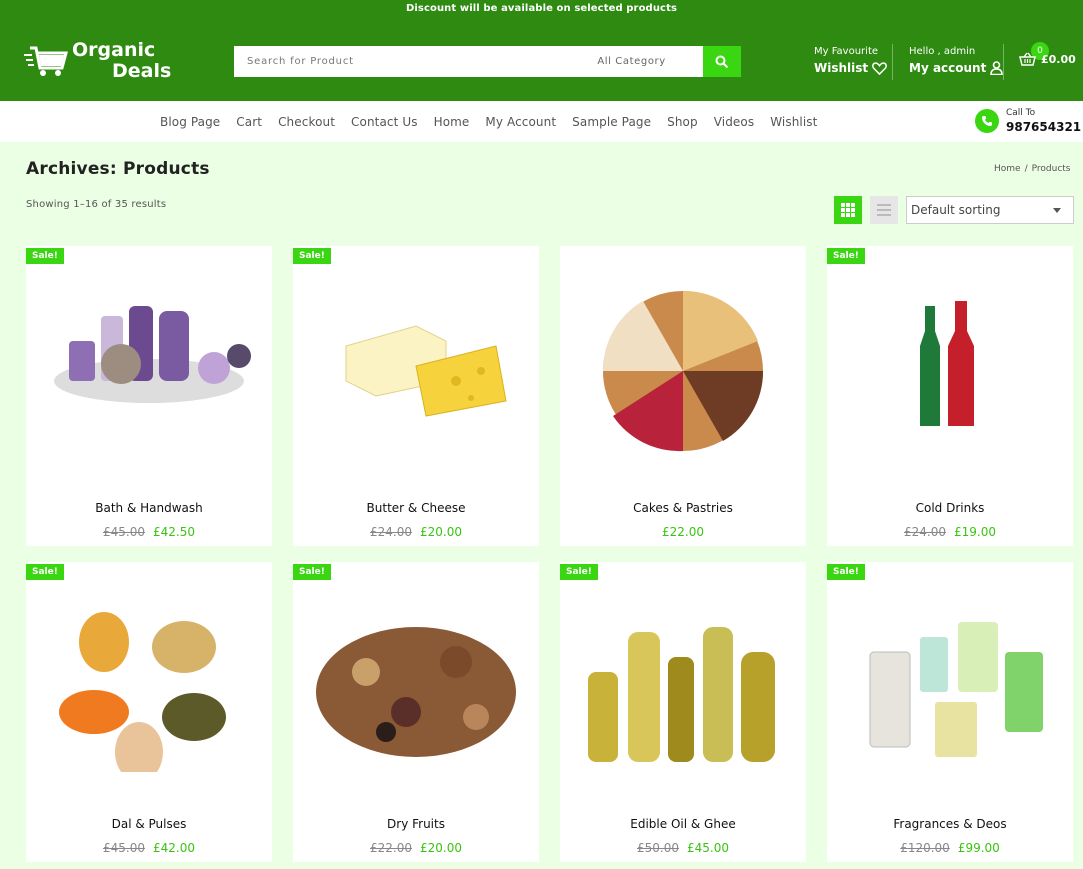  I want to click on nav-item-checkout: Checkout, so click(306, 122).